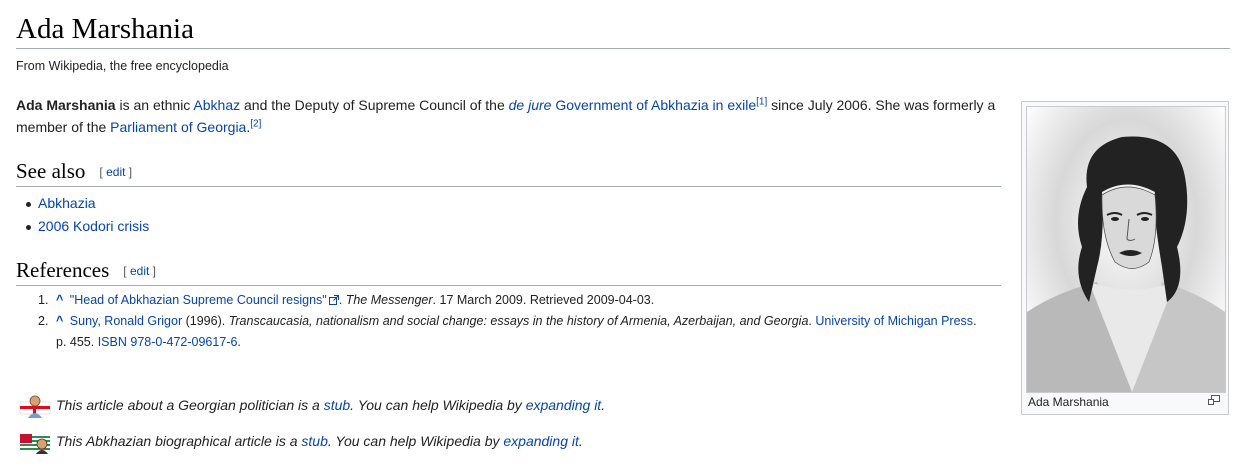 This screenshot has width=1242, height=466. Describe the element at coordinates (623, 30) in the screenshot. I see `page-title: Ada Marshania` at that location.